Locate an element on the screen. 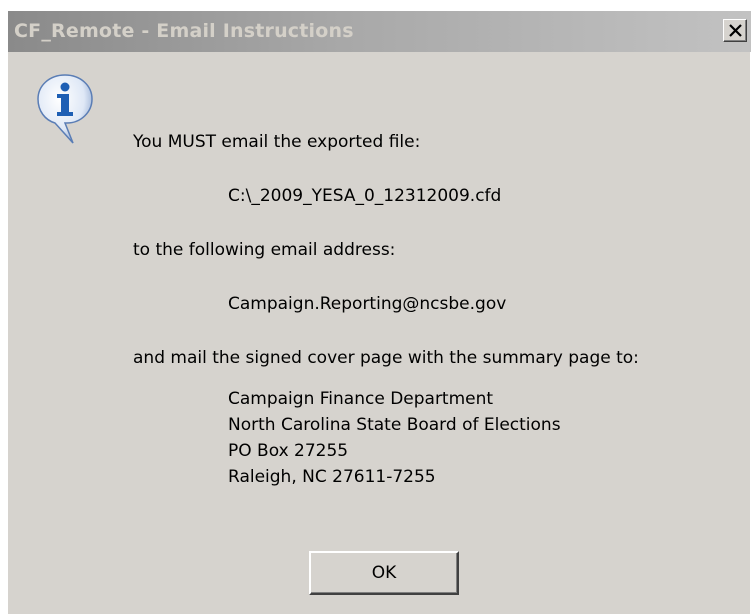  ok-button-label: OK is located at coordinates (384, 573).